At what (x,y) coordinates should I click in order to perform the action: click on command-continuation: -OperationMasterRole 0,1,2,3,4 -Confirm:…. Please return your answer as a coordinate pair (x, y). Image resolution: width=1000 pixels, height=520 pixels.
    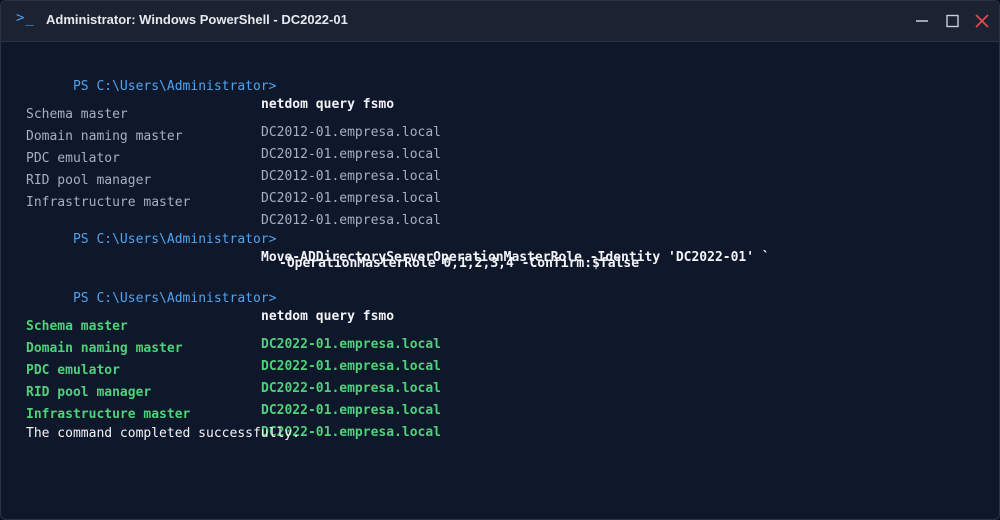
    Looking at the image, I should click on (459, 263).